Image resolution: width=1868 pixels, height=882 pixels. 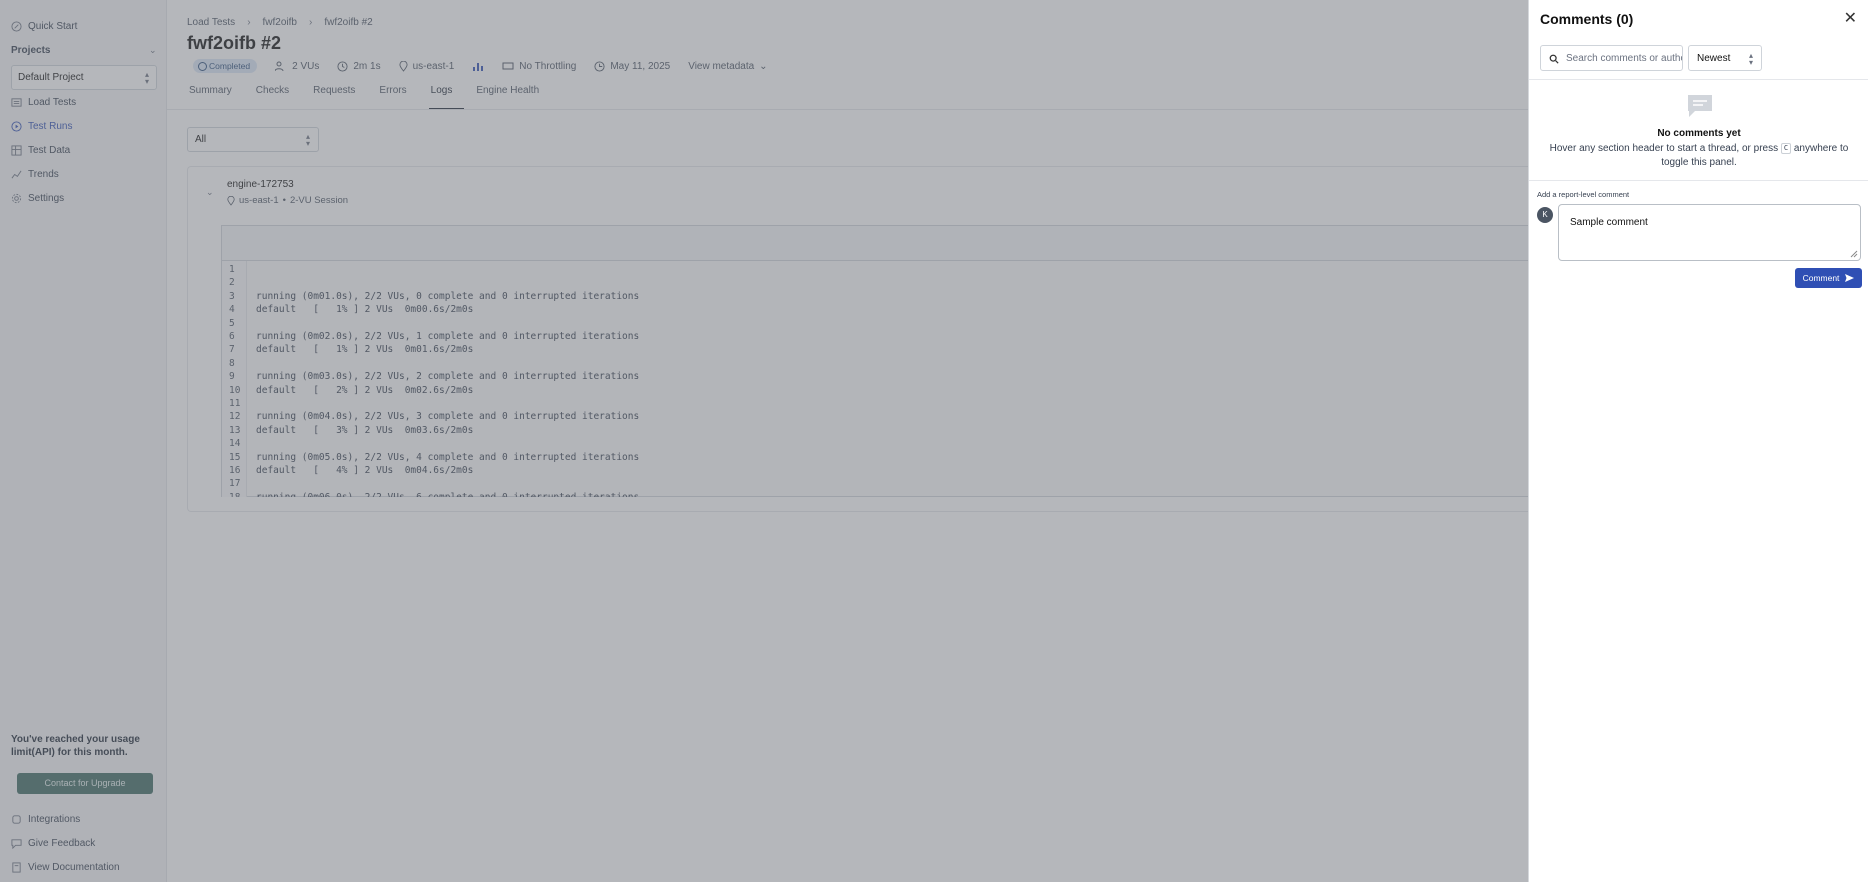 I want to click on avatar: K, so click(x=1545, y=215).